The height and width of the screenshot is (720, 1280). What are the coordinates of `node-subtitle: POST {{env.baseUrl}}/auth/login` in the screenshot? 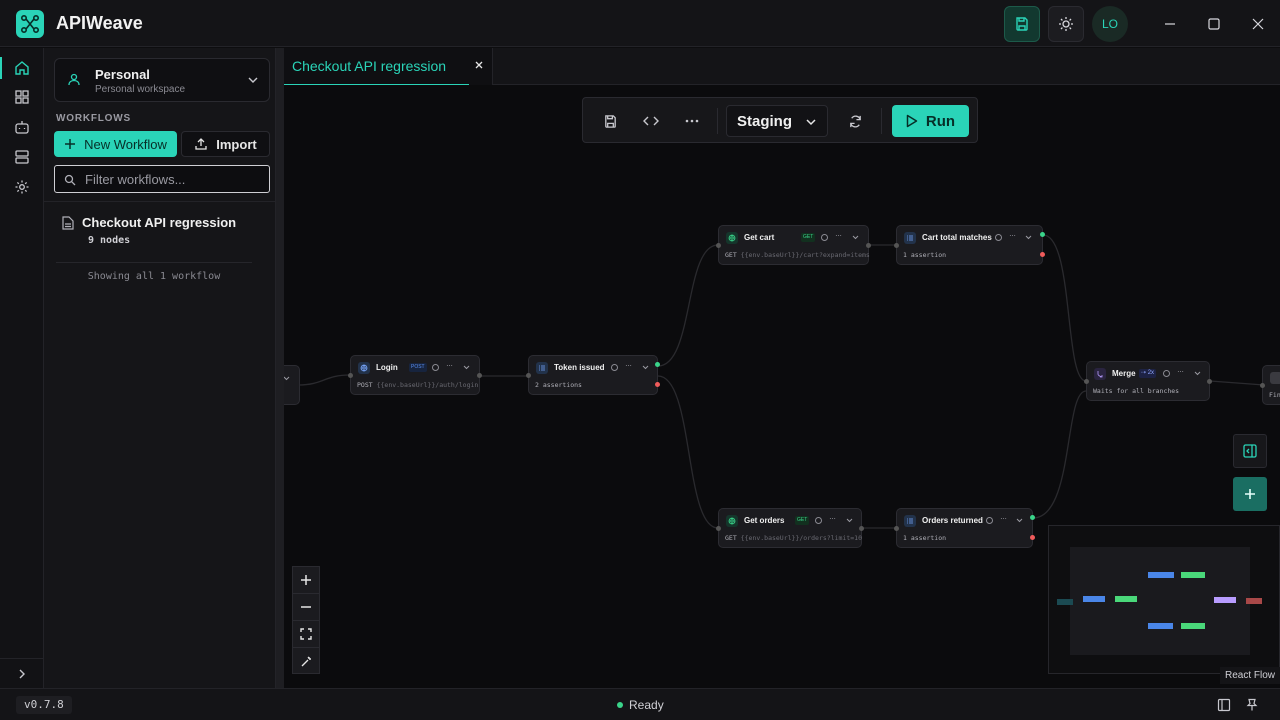 It's located at (418, 385).